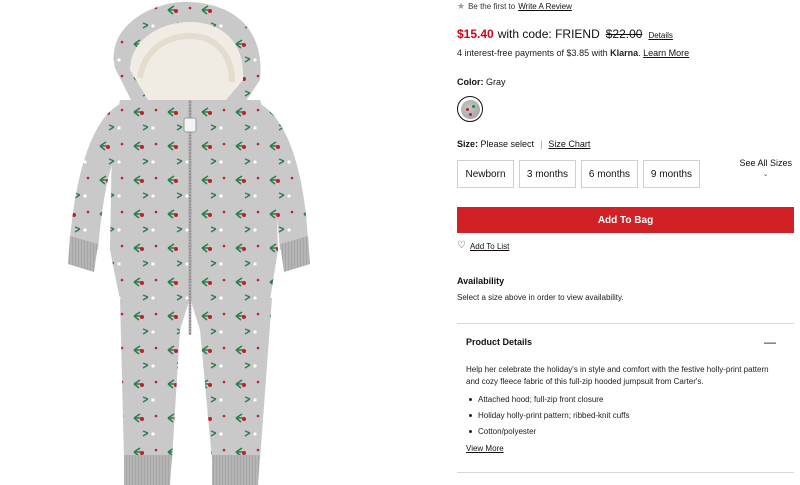 The width and height of the screenshot is (800, 485). I want to click on list-item: Attached hood; full-zip front closure, so click(621, 402).